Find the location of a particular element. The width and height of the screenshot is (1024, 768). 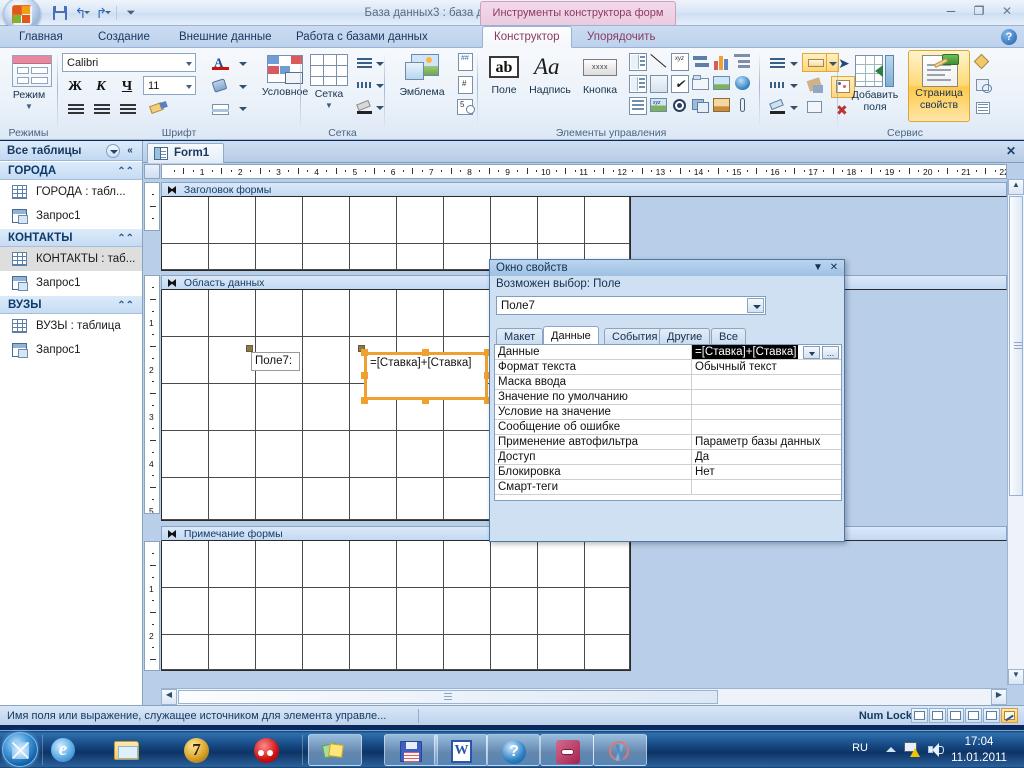

tab-arrange: Упорядочить is located at coordinates (621, 37).